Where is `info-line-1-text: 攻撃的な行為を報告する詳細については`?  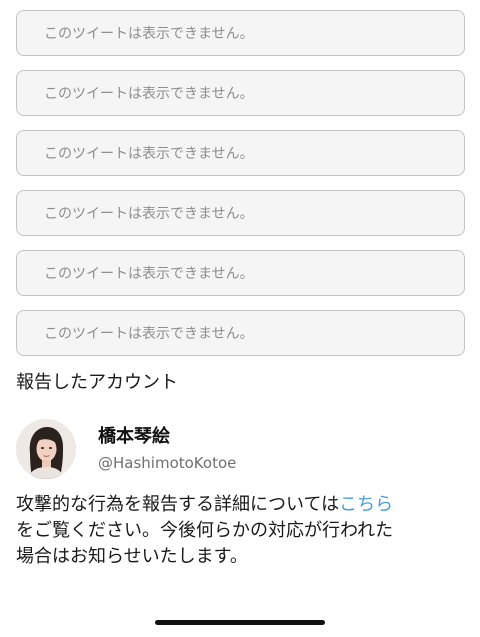 info-line-1-text: 攻撃的な行為を報告する詳細については is located at coordinates (178, 504).